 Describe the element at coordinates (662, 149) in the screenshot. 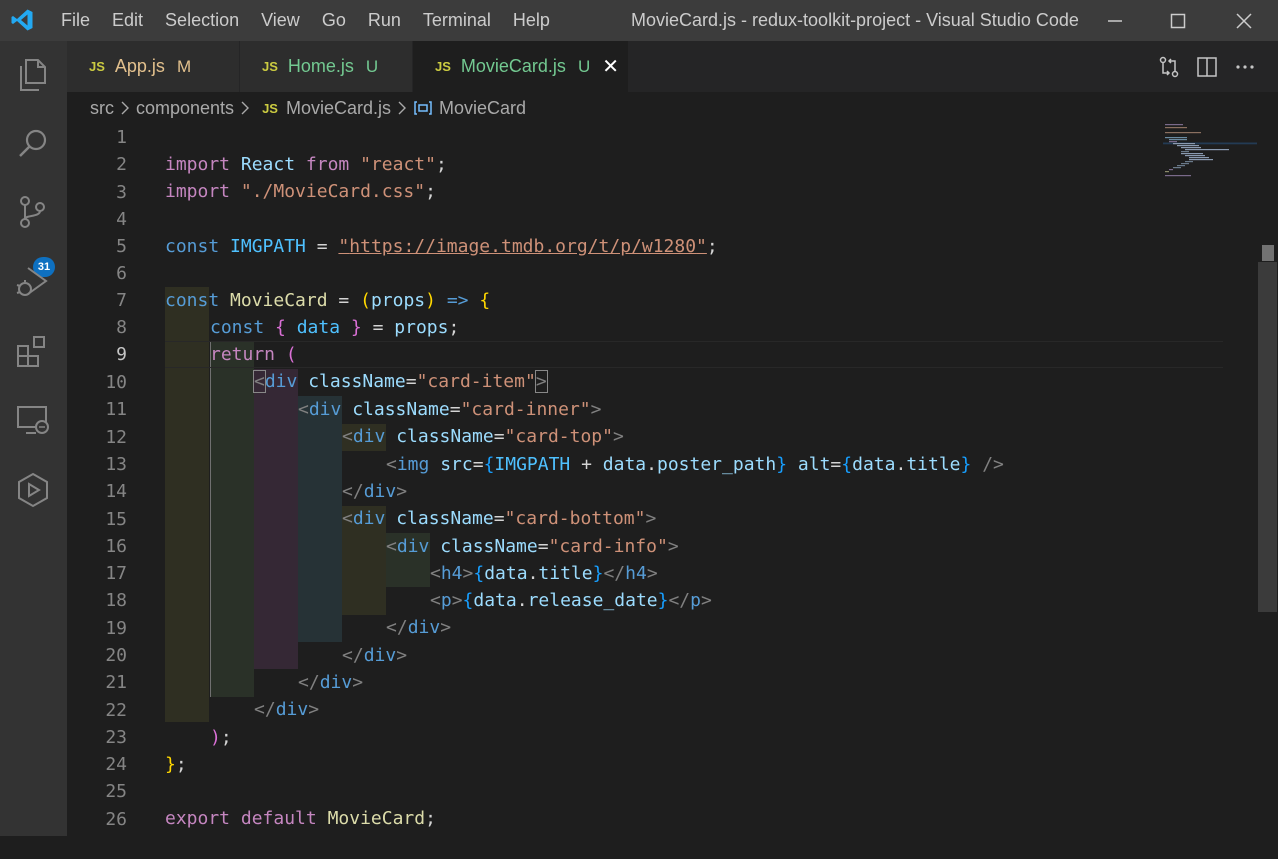

I see `code-line-1: import React from "react";` at that location.